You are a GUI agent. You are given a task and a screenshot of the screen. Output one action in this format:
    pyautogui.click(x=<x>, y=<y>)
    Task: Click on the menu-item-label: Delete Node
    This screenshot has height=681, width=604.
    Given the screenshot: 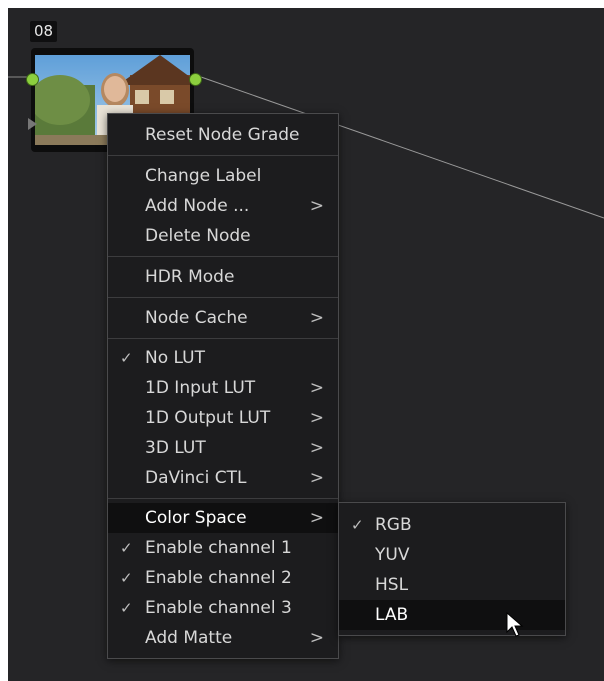 What is the action you would take?
    pyautogui.click(x=198, y=236)
    